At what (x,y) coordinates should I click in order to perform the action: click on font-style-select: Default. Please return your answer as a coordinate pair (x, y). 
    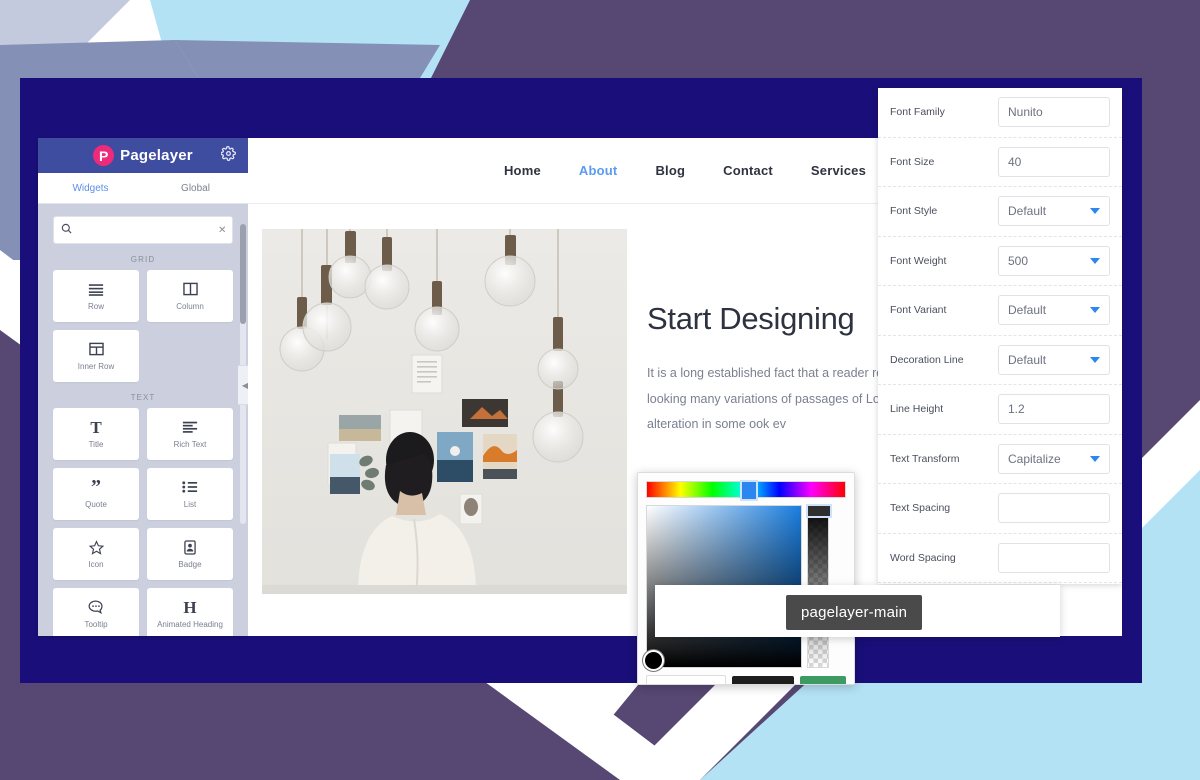
    Looking at the image, I should click on (1054, 211).